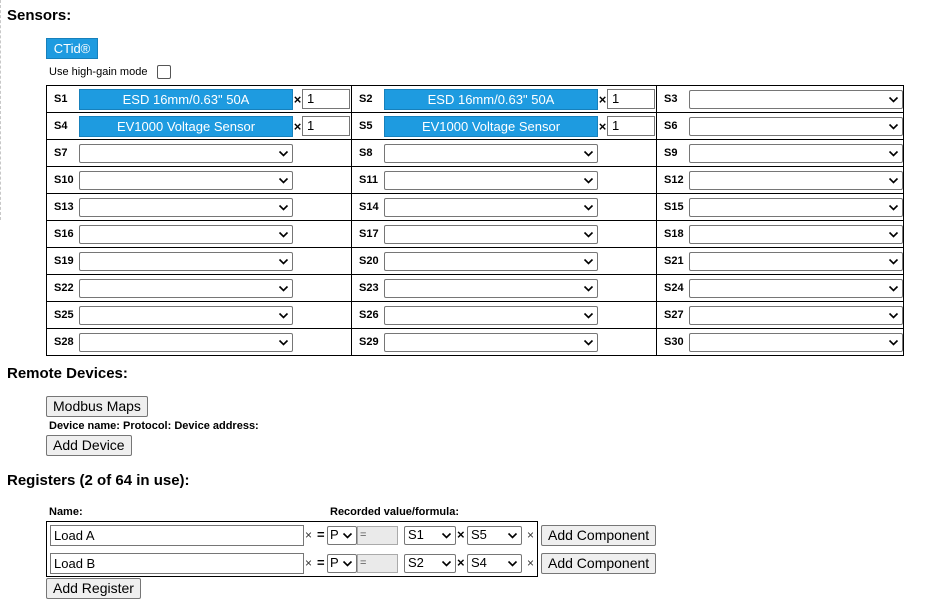 Image resolution: width=926 pixels, height=602 pixels. I want to click on multiply-icon: ×, so click(602, 99).